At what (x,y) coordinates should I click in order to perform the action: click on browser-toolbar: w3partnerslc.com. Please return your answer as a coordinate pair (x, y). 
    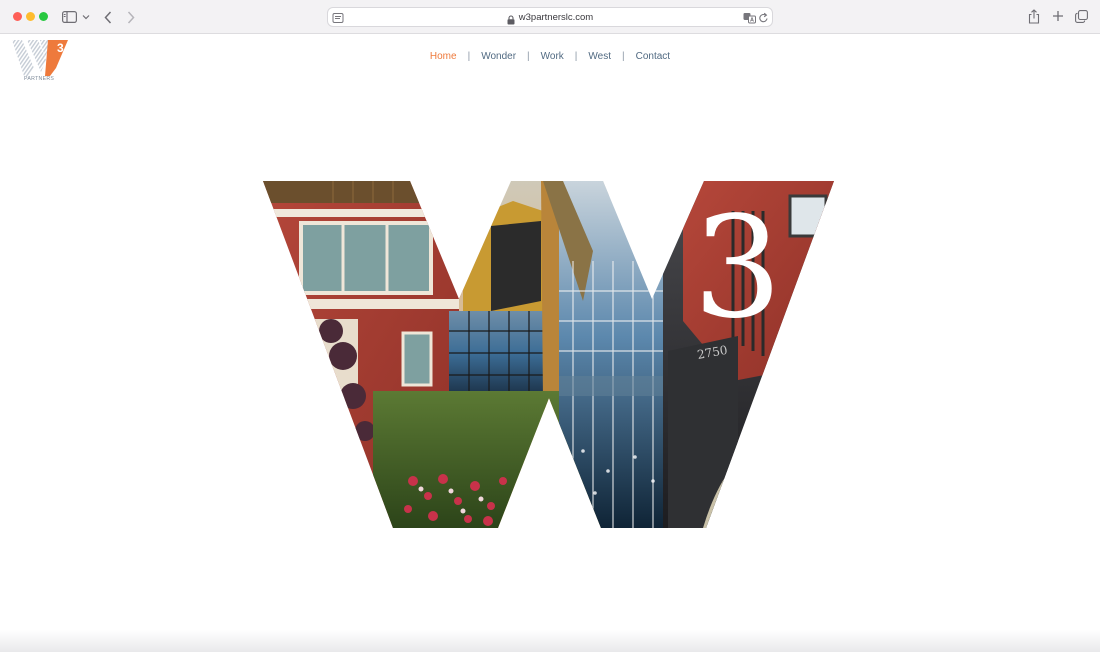
    Looking at the image, I should click on (550, 17).